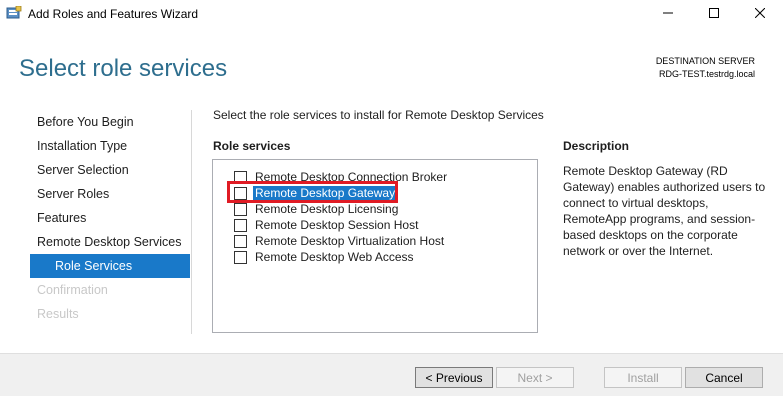 The height and width of the screenshot is (396, 783). I want to click on previous-button: < Previous, so click(454, 377).